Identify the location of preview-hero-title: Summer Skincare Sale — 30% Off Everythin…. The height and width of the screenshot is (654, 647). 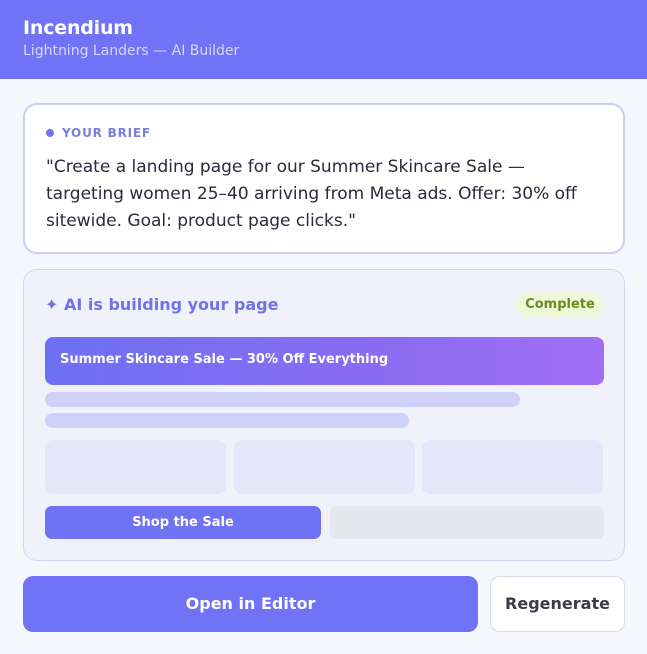
(224, 359).